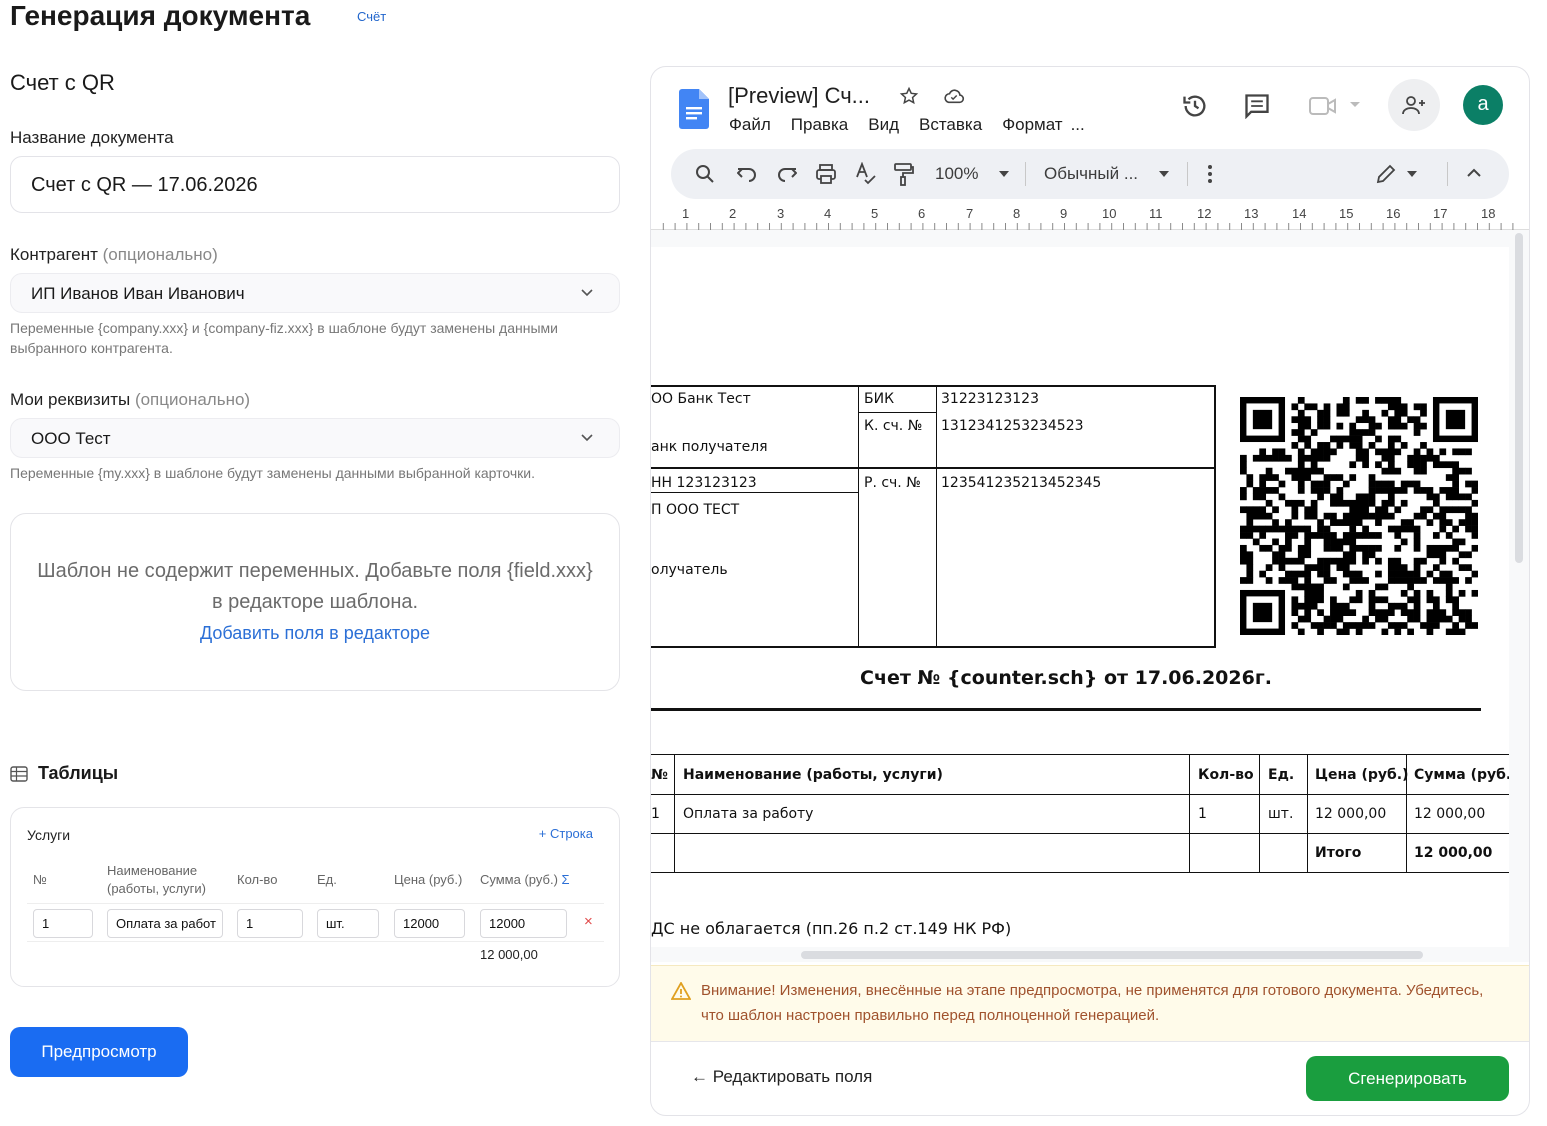 The image size is (1547, 1126). What do you see at coordinates (270, 923) in the screenshot?
I see `row-qty-input: 1` at bounding box center [270, 923].